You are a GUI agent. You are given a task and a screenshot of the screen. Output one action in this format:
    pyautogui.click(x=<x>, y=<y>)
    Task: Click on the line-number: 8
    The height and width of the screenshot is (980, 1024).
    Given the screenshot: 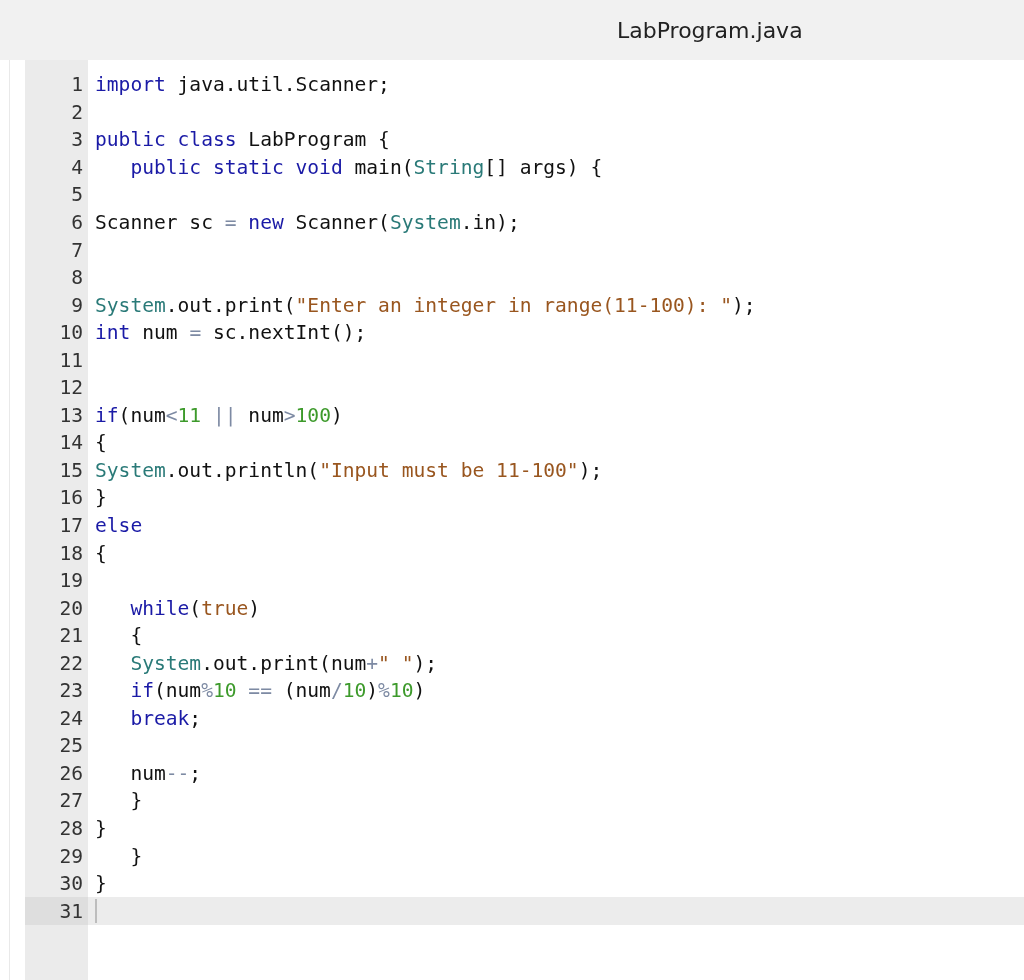 What is the action you would take?
    pyautogui.click(x=77, y=278)
    